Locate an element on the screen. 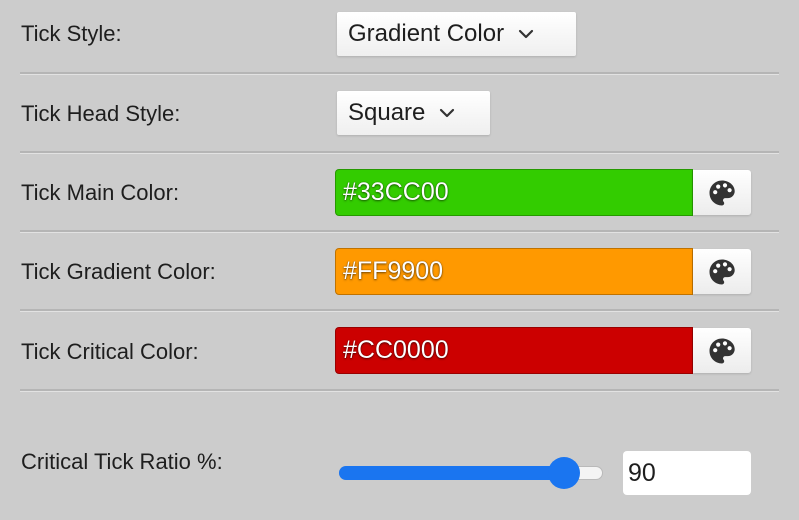 This screenshot has height=520, width=799. critical-tick-ratio-input: 90 is located at coordinates (687, 473).